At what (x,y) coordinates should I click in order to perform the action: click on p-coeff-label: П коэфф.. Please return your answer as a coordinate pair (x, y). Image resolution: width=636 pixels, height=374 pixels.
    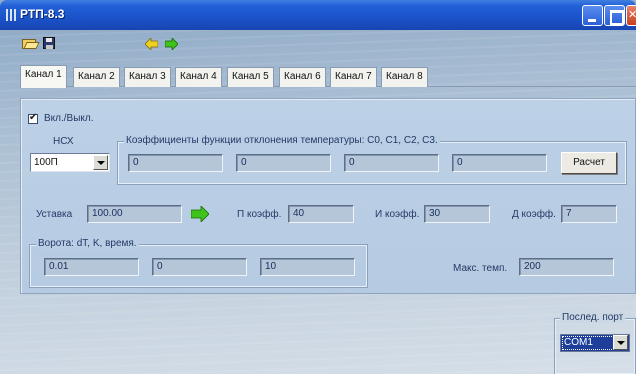
    Looking at the image, I should click on (259, 214).